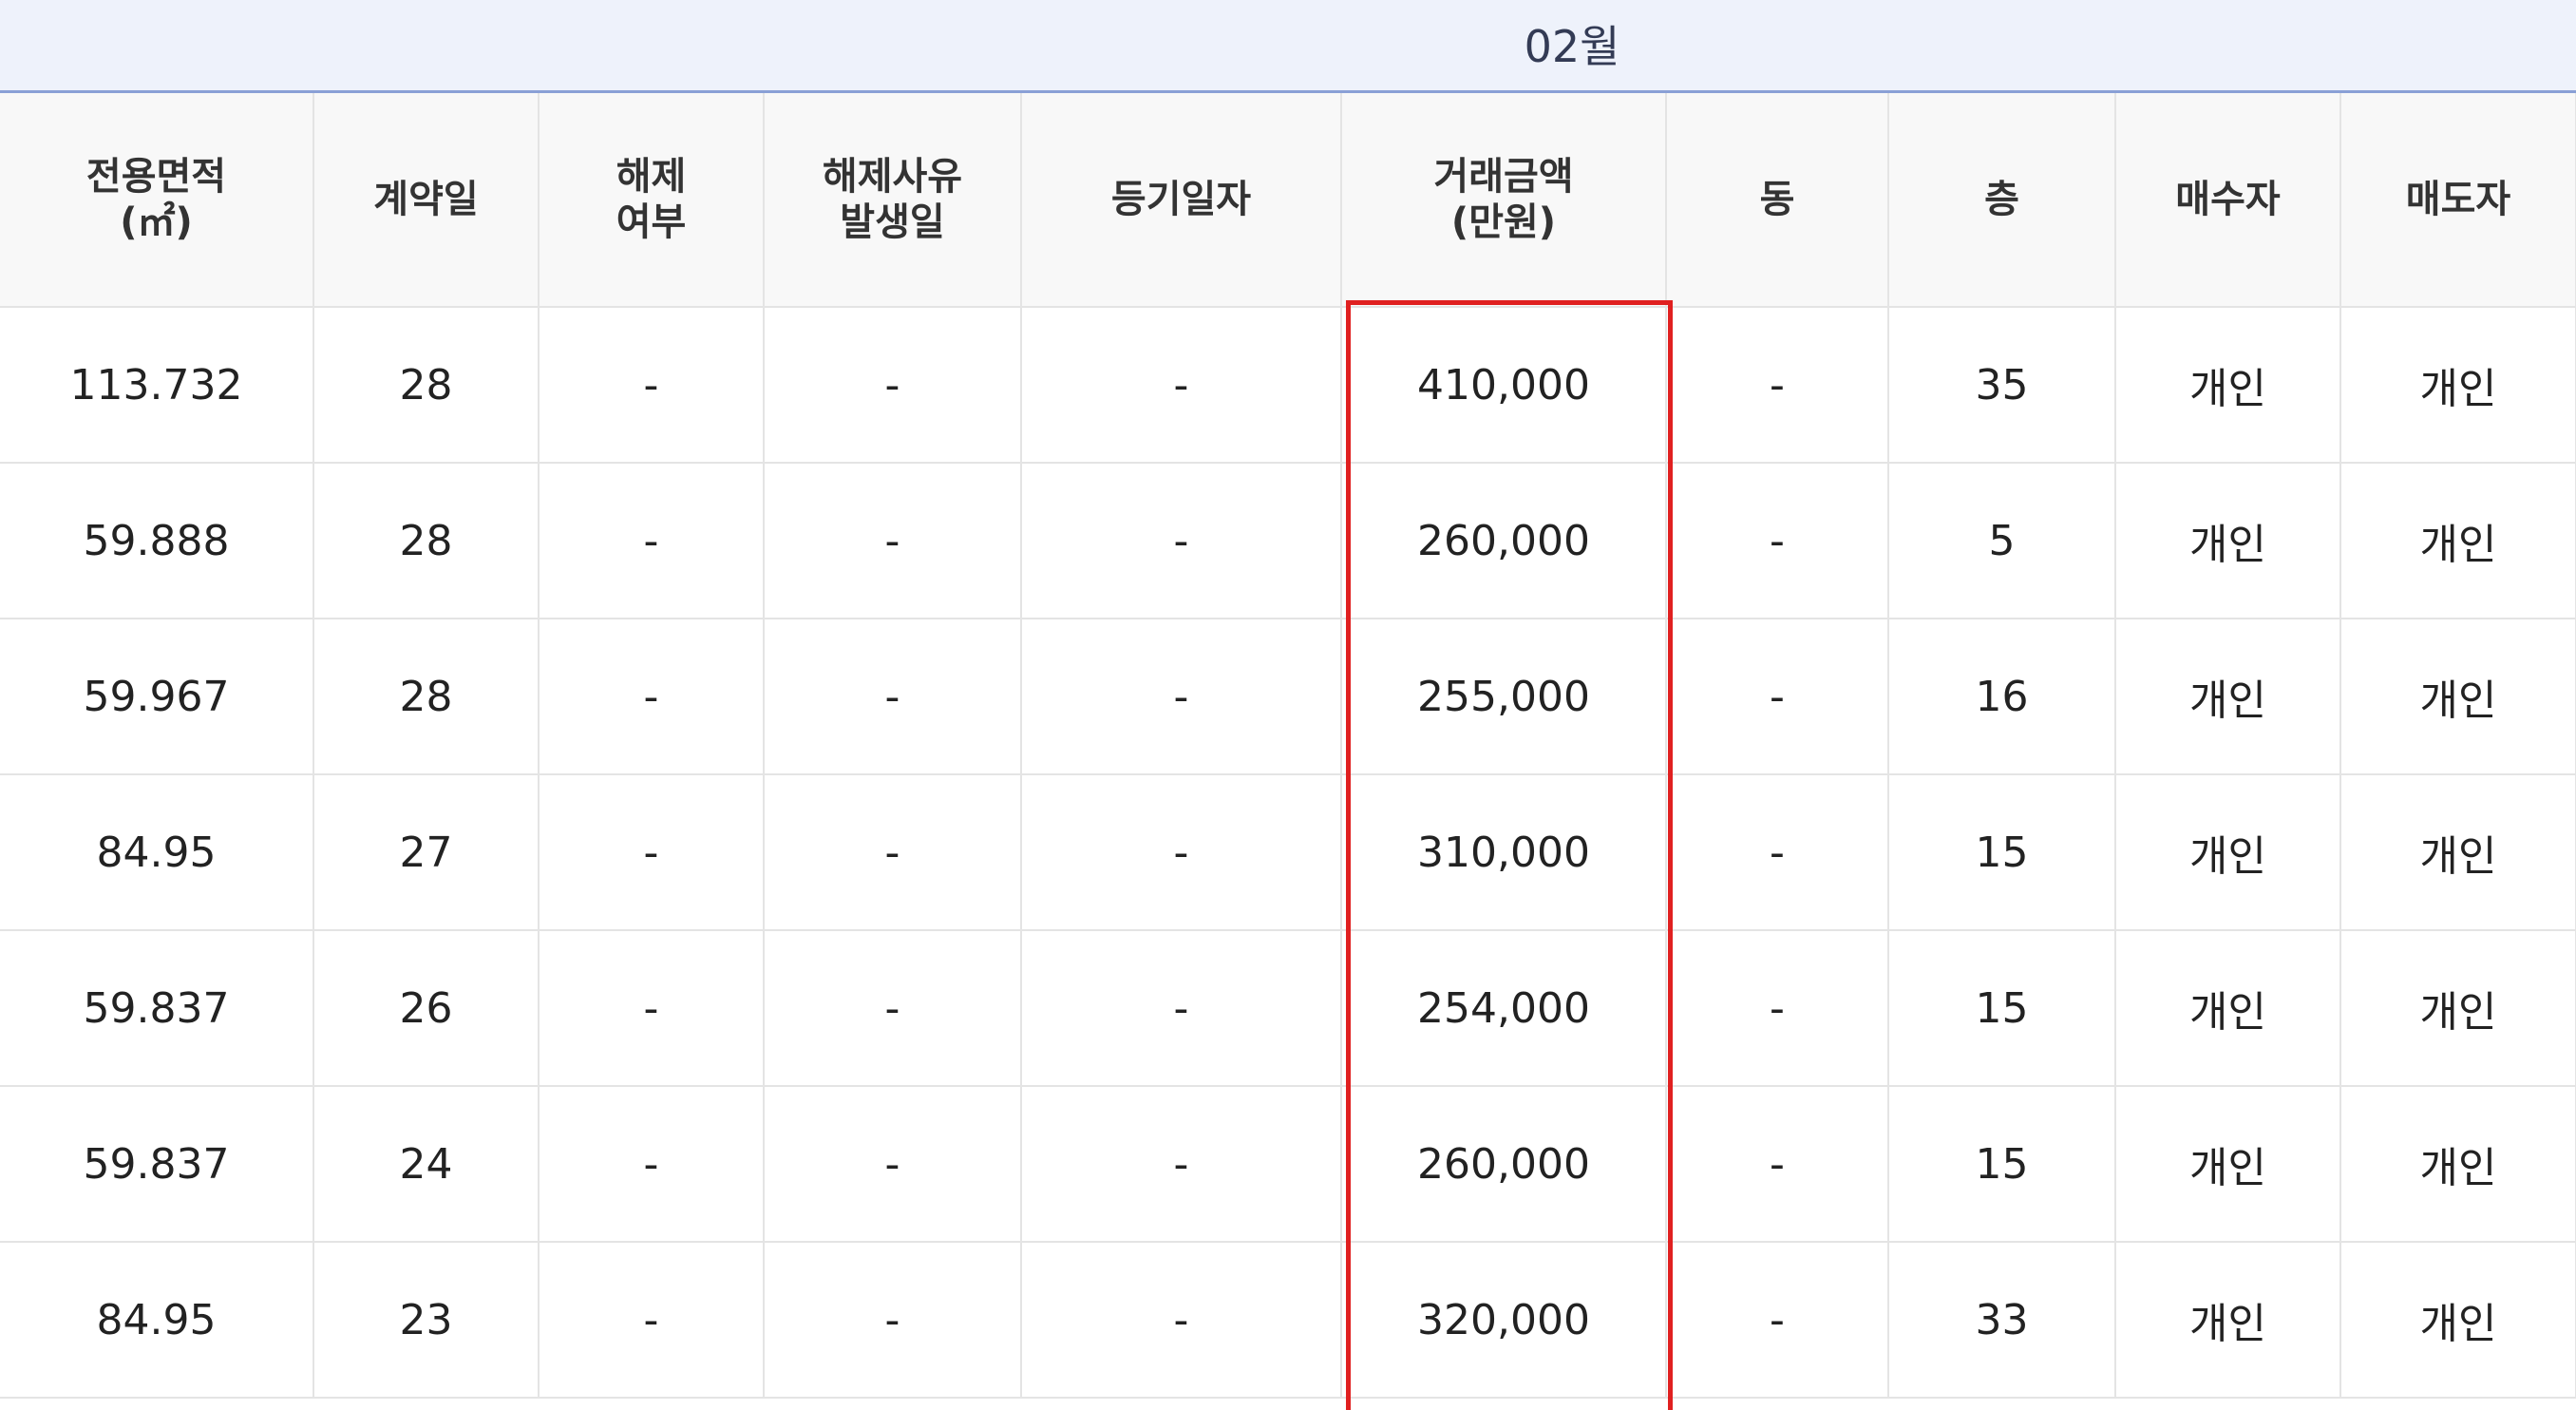  I want to click on header-buyer: 매수자, so click(2227, 200).